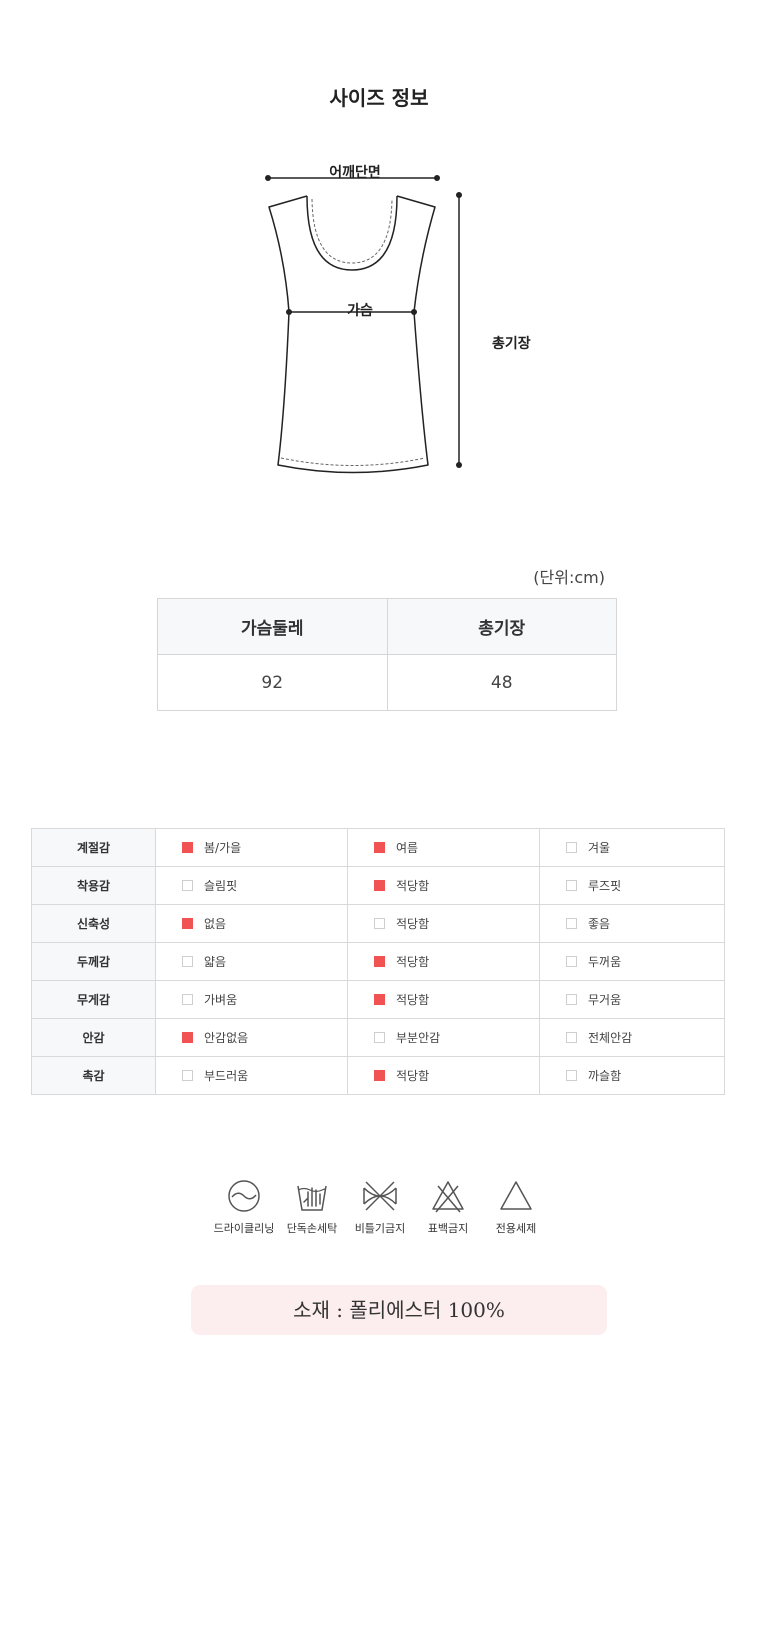 The width and height of the screenshot is (758, 1642). I want to click on attribute-row: 두께감 얇음 적당함 두꺼움, so click(378, 961).